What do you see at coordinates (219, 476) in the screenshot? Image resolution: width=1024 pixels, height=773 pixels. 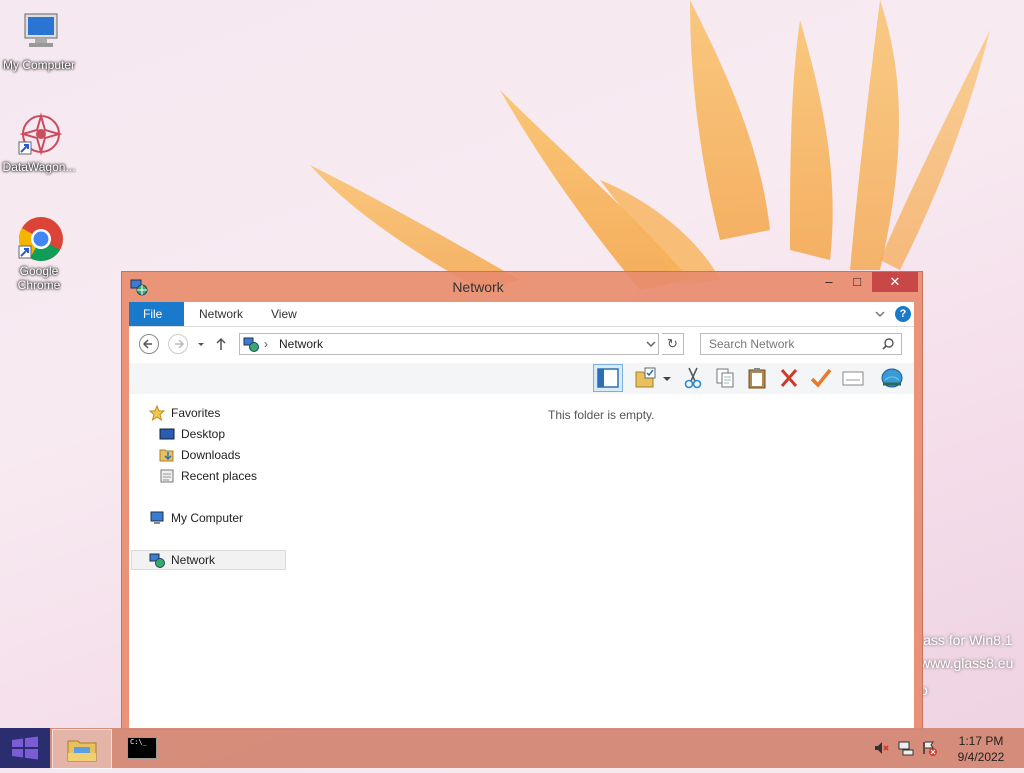 I see `nav-label: Recent places` at bounding box center [219, 476].